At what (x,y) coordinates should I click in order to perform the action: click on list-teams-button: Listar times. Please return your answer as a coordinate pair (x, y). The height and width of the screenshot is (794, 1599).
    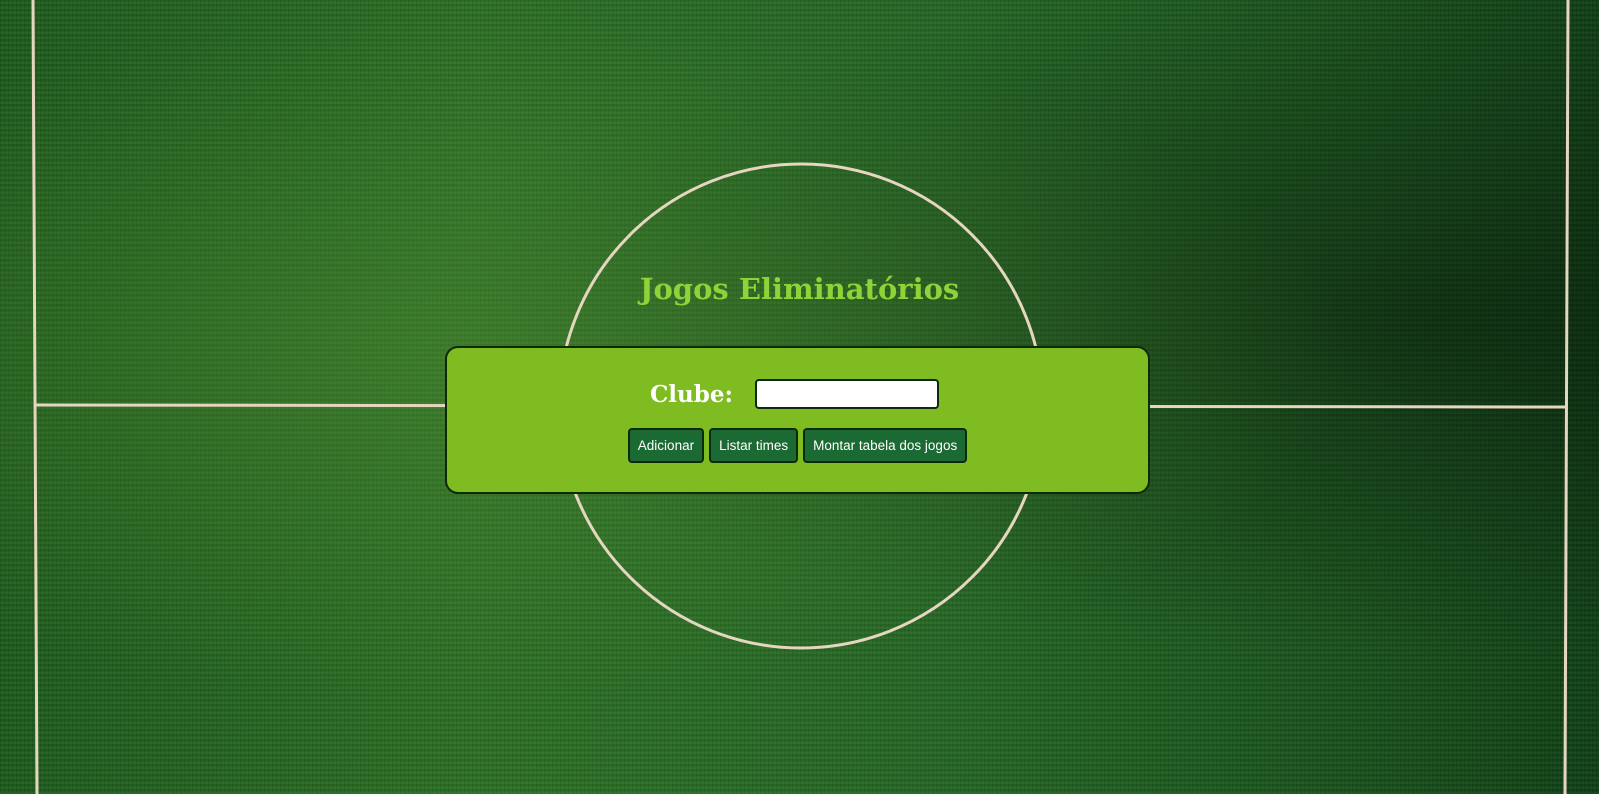
    Looking at the image, I should click on (754, 445).